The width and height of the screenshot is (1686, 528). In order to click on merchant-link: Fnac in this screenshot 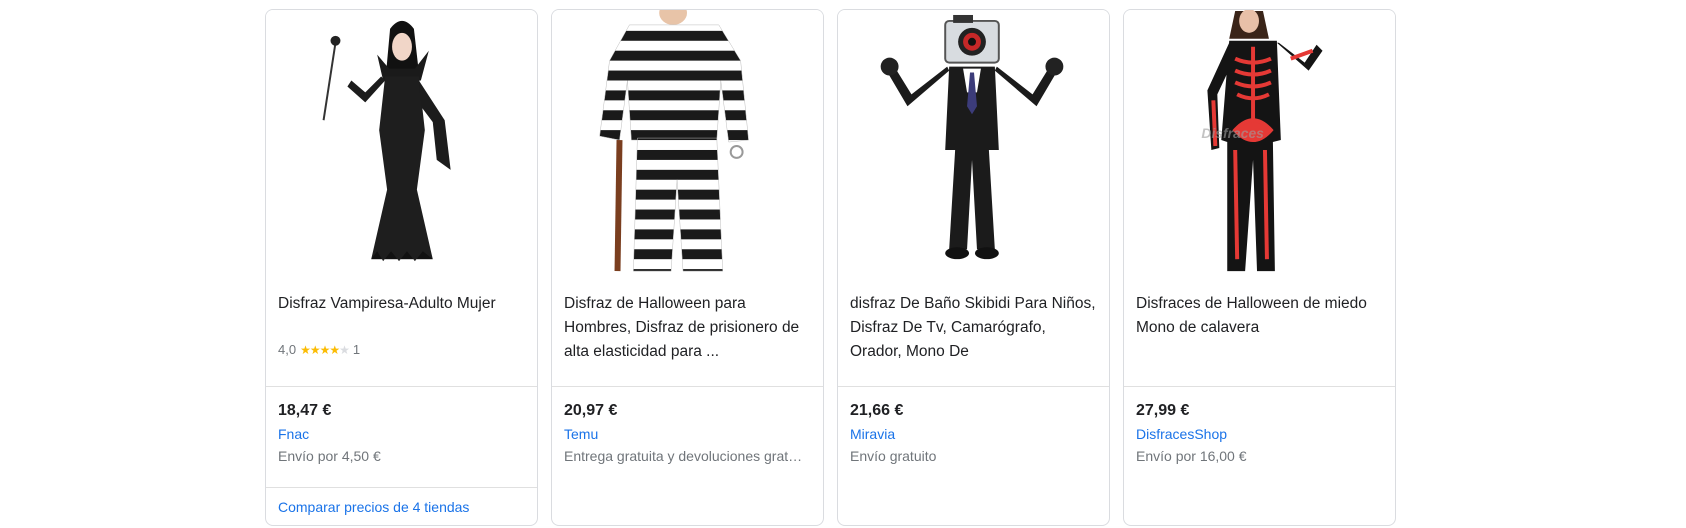, I will do `click(401, 434)`.